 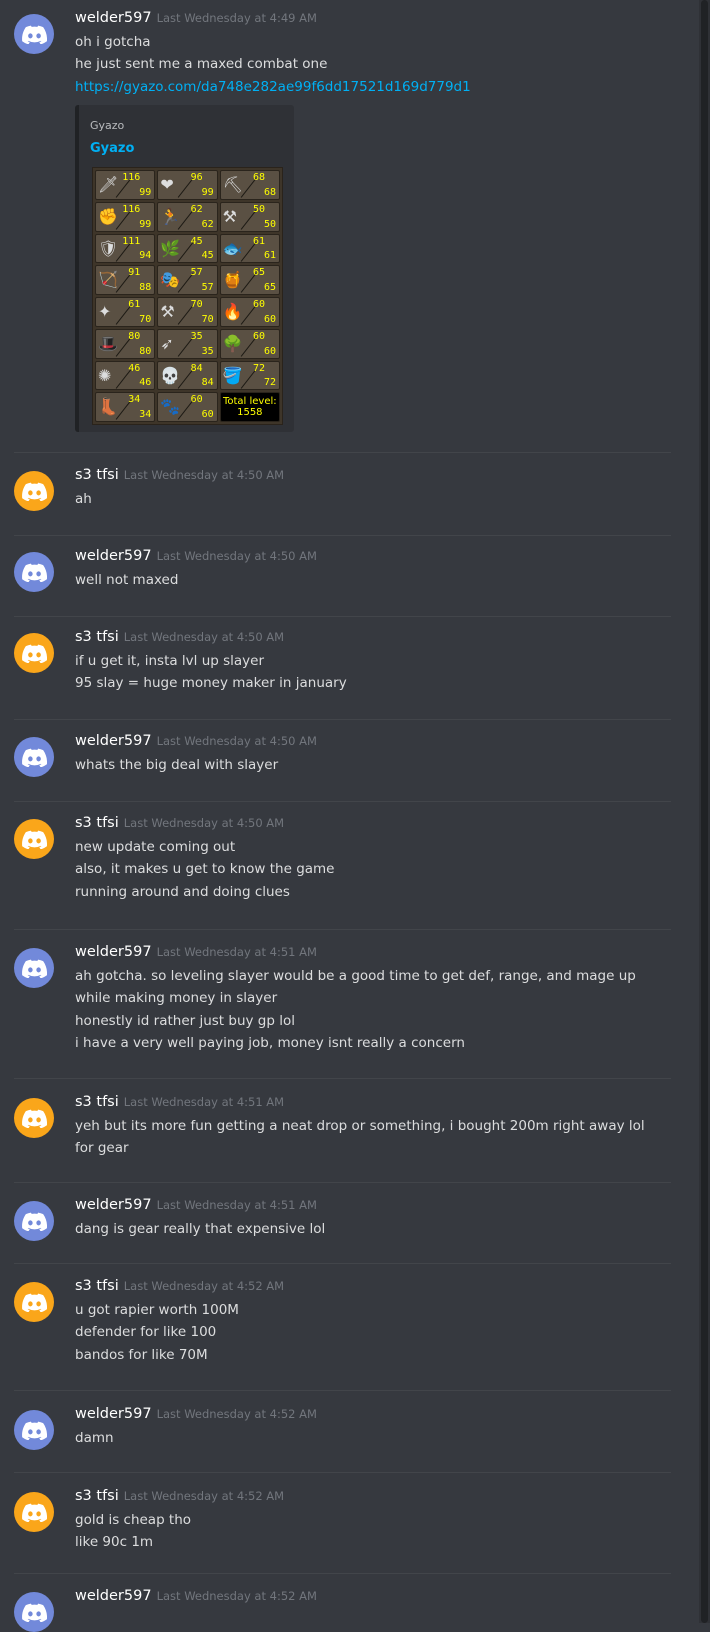 I want to click on skill-base-level: 45, so click(x=207, y=256).